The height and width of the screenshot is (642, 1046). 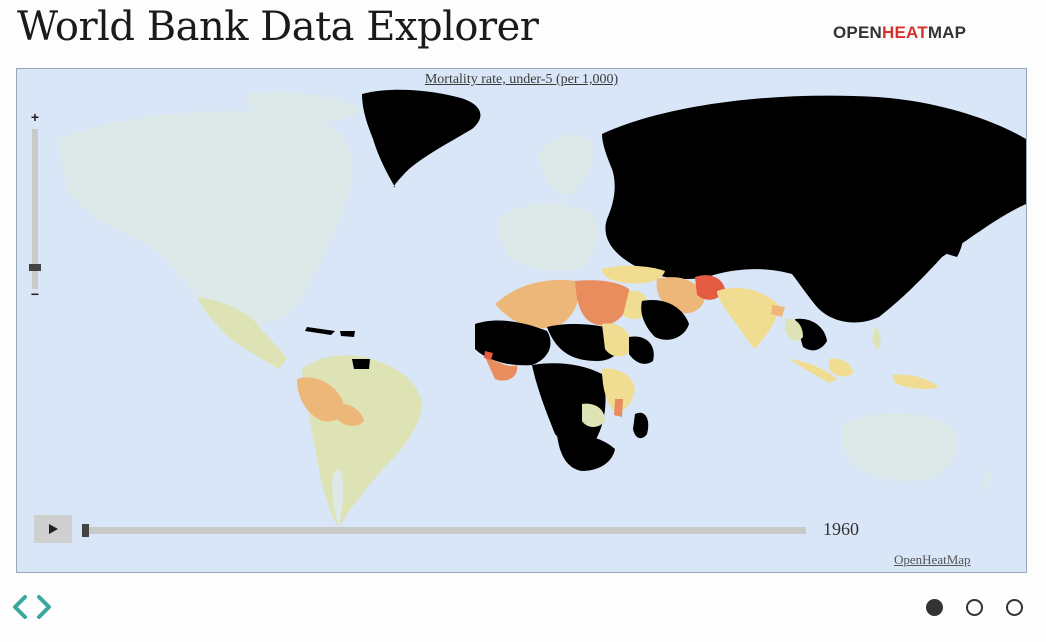 I want to click on play-icon, so click(x=53, y=529).